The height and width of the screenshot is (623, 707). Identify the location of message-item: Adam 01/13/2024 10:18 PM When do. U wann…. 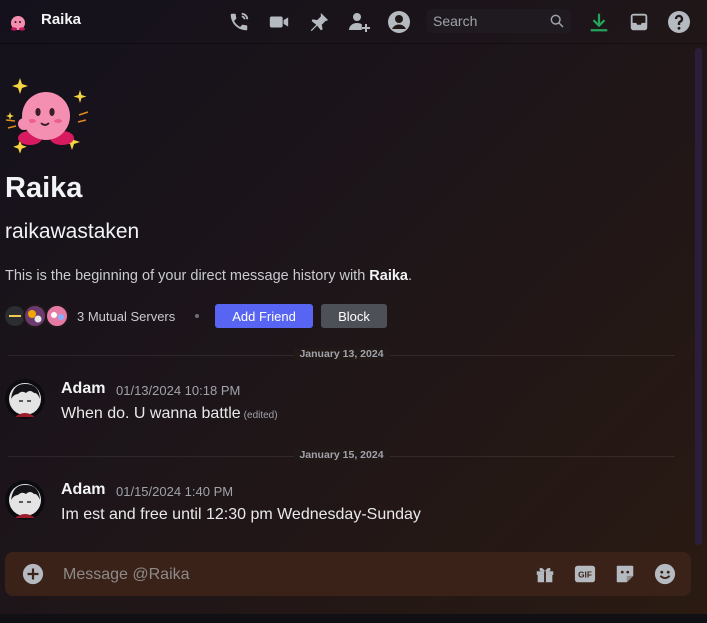
(345, 409).